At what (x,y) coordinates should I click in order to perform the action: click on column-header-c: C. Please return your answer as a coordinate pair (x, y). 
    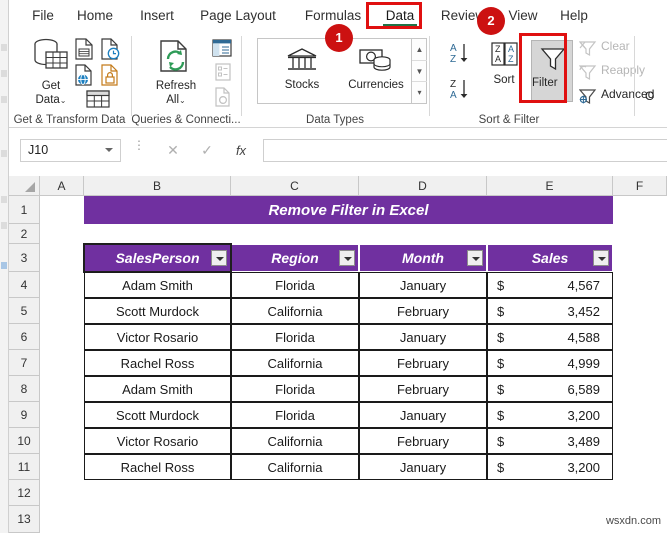
    Looking at the image, I should click on (295, 186).